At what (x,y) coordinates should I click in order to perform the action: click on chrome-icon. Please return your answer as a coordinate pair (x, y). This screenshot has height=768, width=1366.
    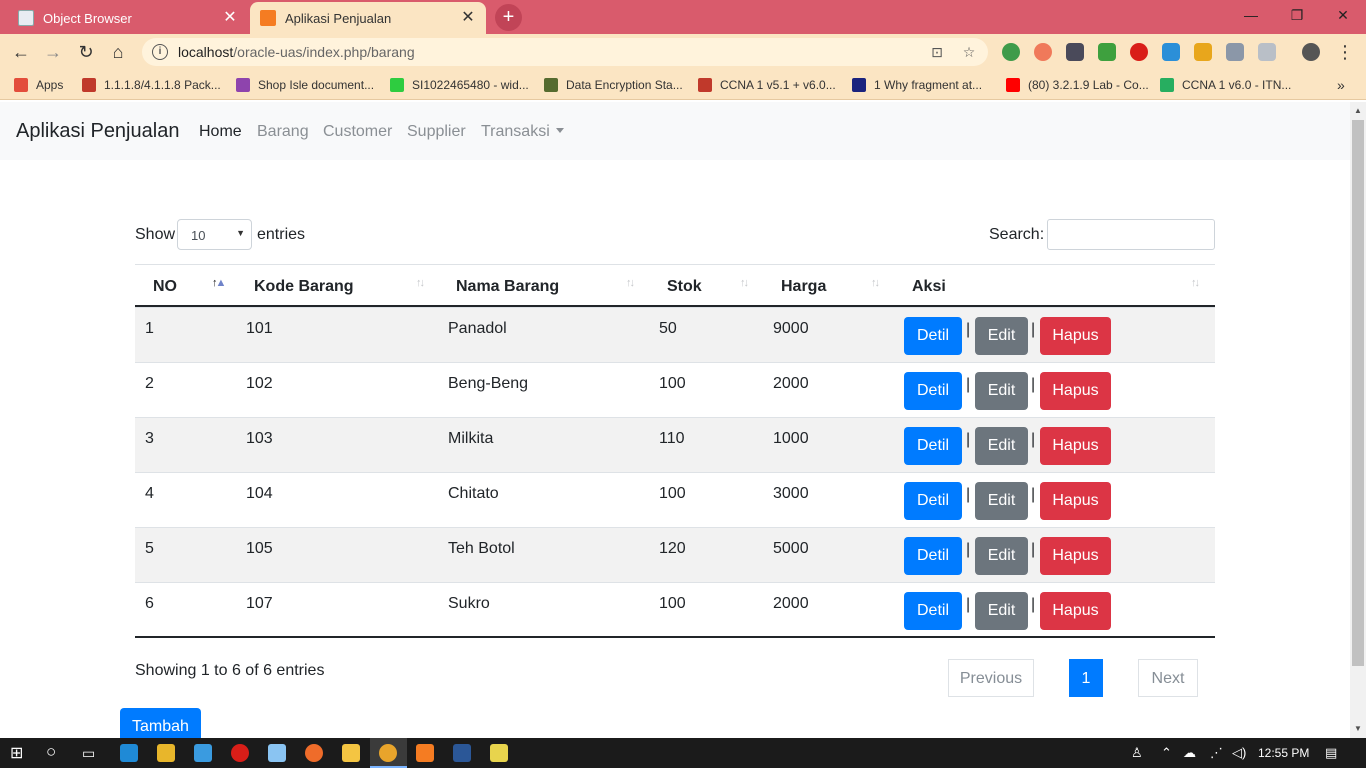
    Looking at the image, I should click on (388, 753).